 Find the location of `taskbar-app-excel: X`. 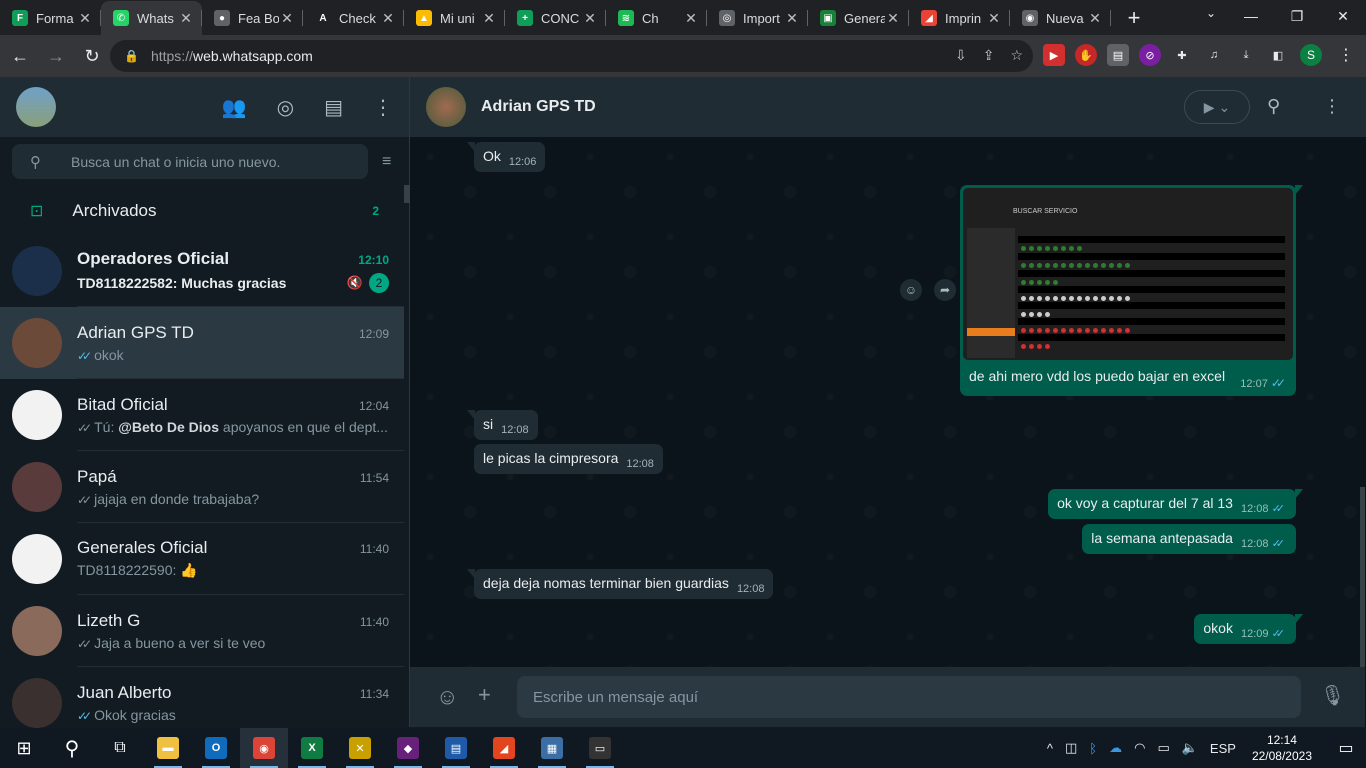

taskbar-app-excel: X is located at coordinates (312, 748).